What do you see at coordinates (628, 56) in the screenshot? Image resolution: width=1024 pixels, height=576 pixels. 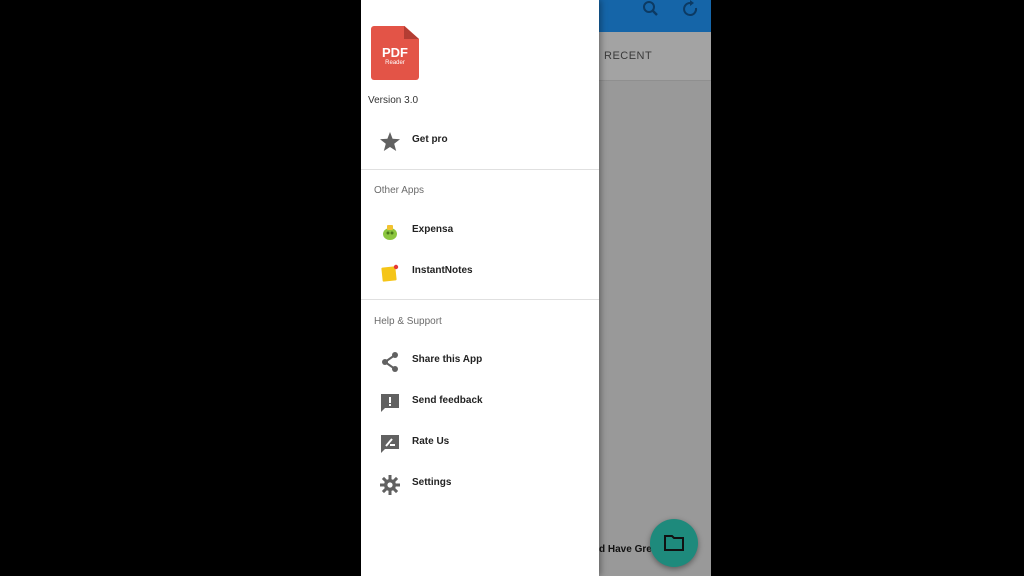 I see `tab-recent: RECENT` at bounding box center [628, 56].